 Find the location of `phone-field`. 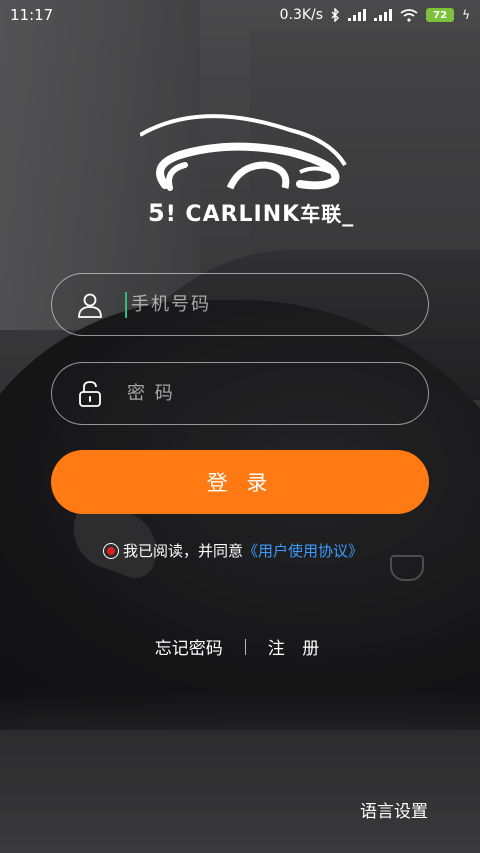

phone-field is located at coordinates (240, 304).